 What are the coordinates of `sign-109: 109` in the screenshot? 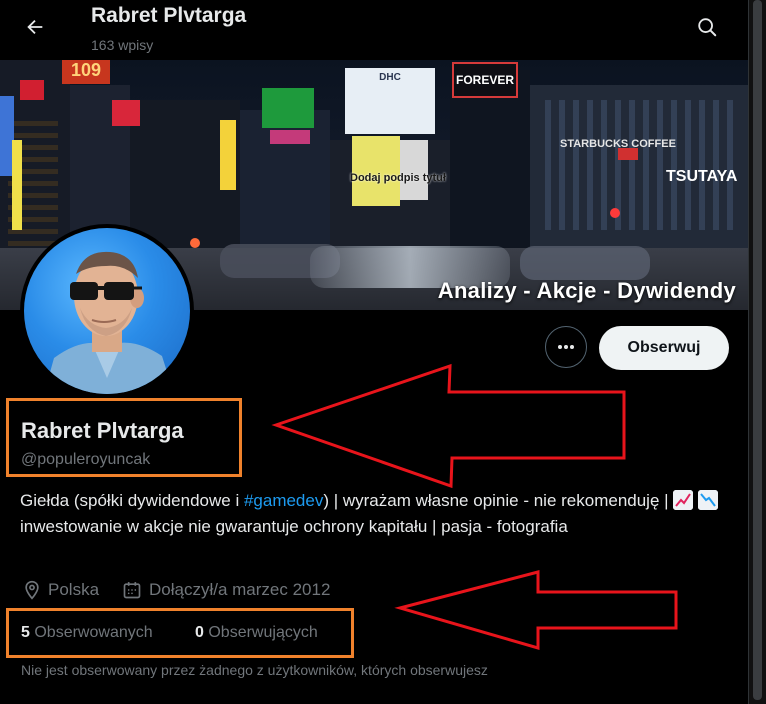 It's located at (86, 72).